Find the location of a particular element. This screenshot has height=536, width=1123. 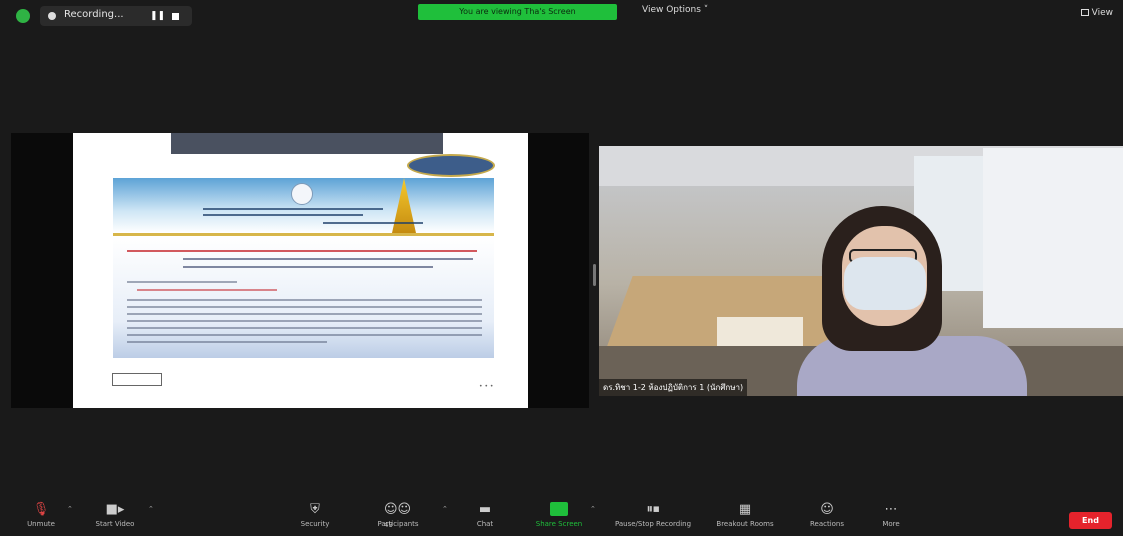

security-button: ⛨ Security is located at coordinates (315, 516).